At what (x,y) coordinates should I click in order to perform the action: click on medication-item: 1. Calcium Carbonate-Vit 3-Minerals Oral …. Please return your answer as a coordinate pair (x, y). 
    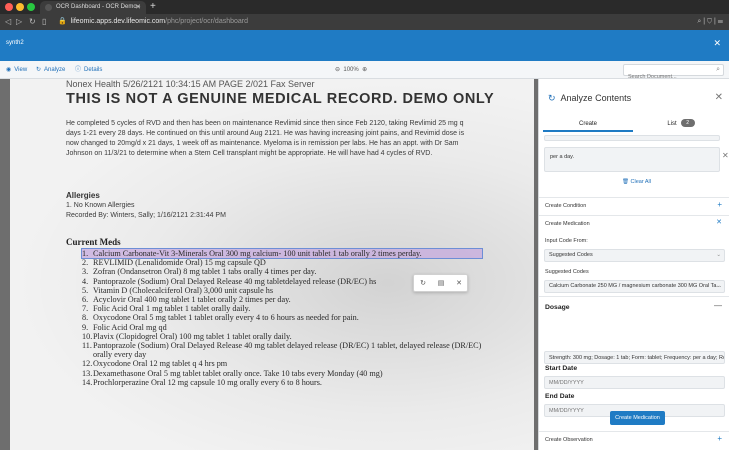
    Looking at the image, I should click on (282, 253).